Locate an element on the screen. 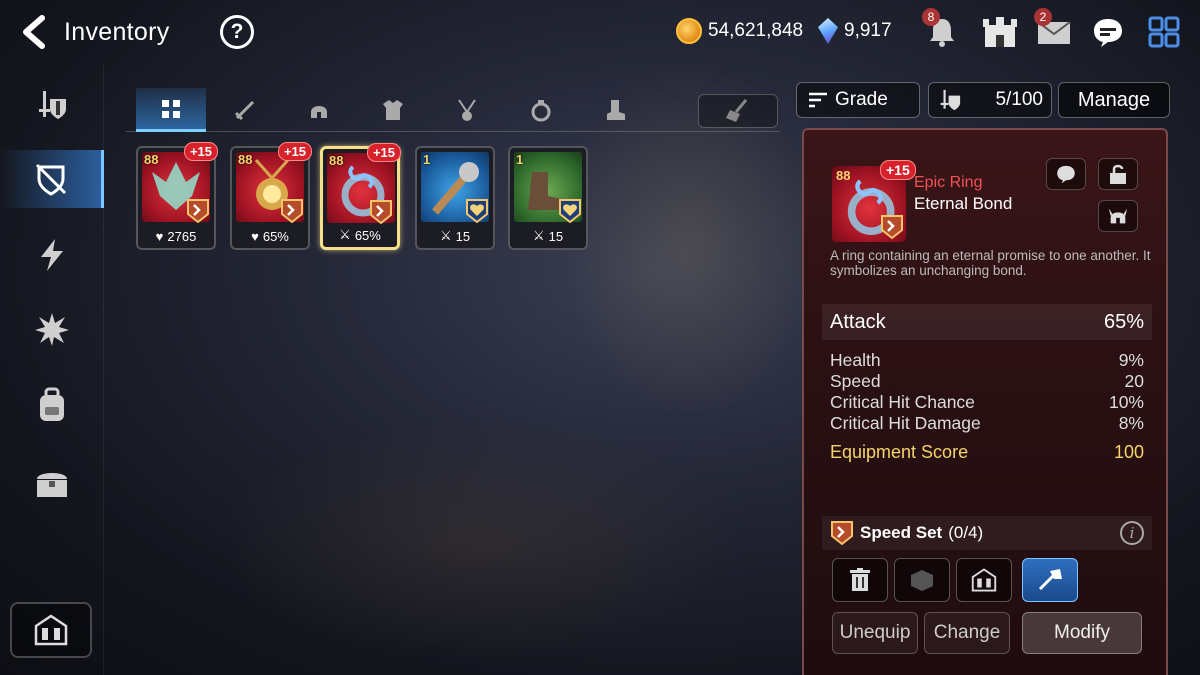 The image size is (1200, 675). trash-icon is located at coordinates (860, 579).